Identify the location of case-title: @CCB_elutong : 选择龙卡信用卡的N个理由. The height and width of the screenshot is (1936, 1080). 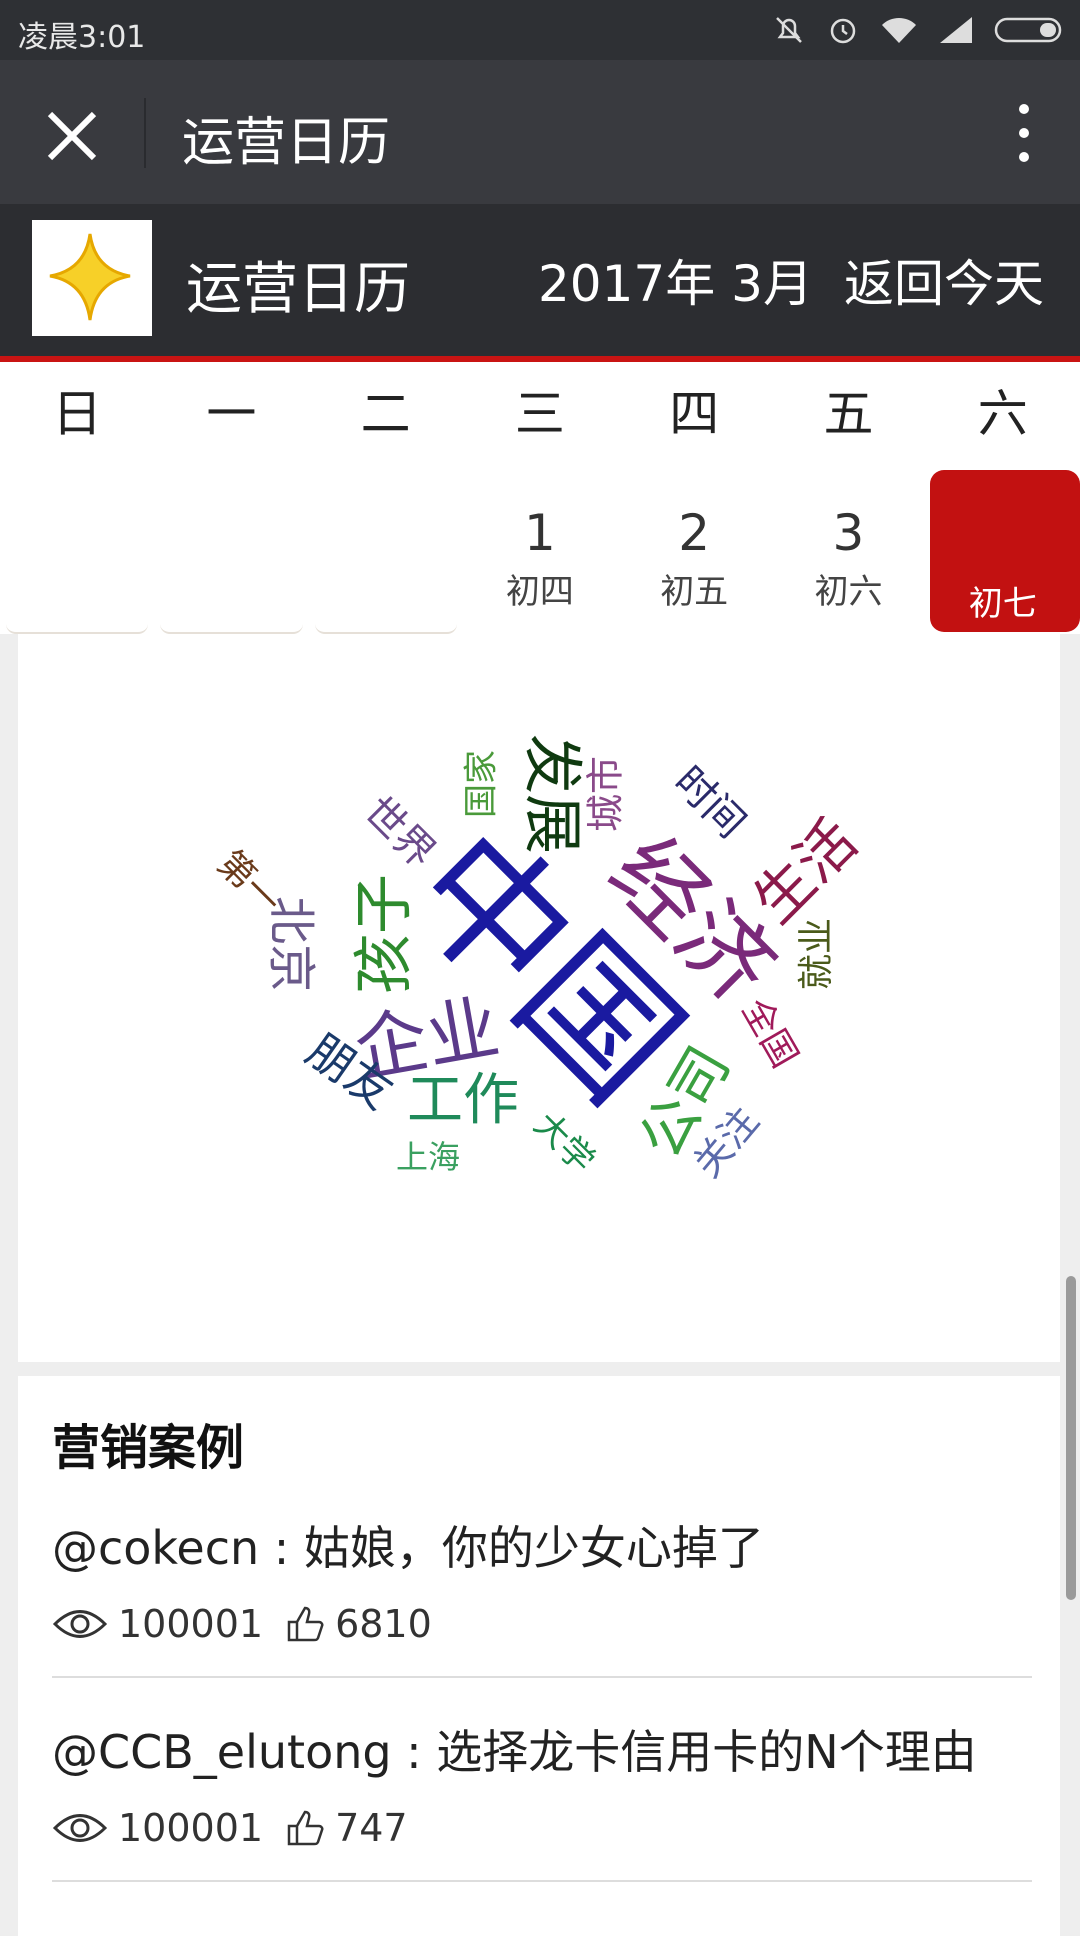
(542, 1749).